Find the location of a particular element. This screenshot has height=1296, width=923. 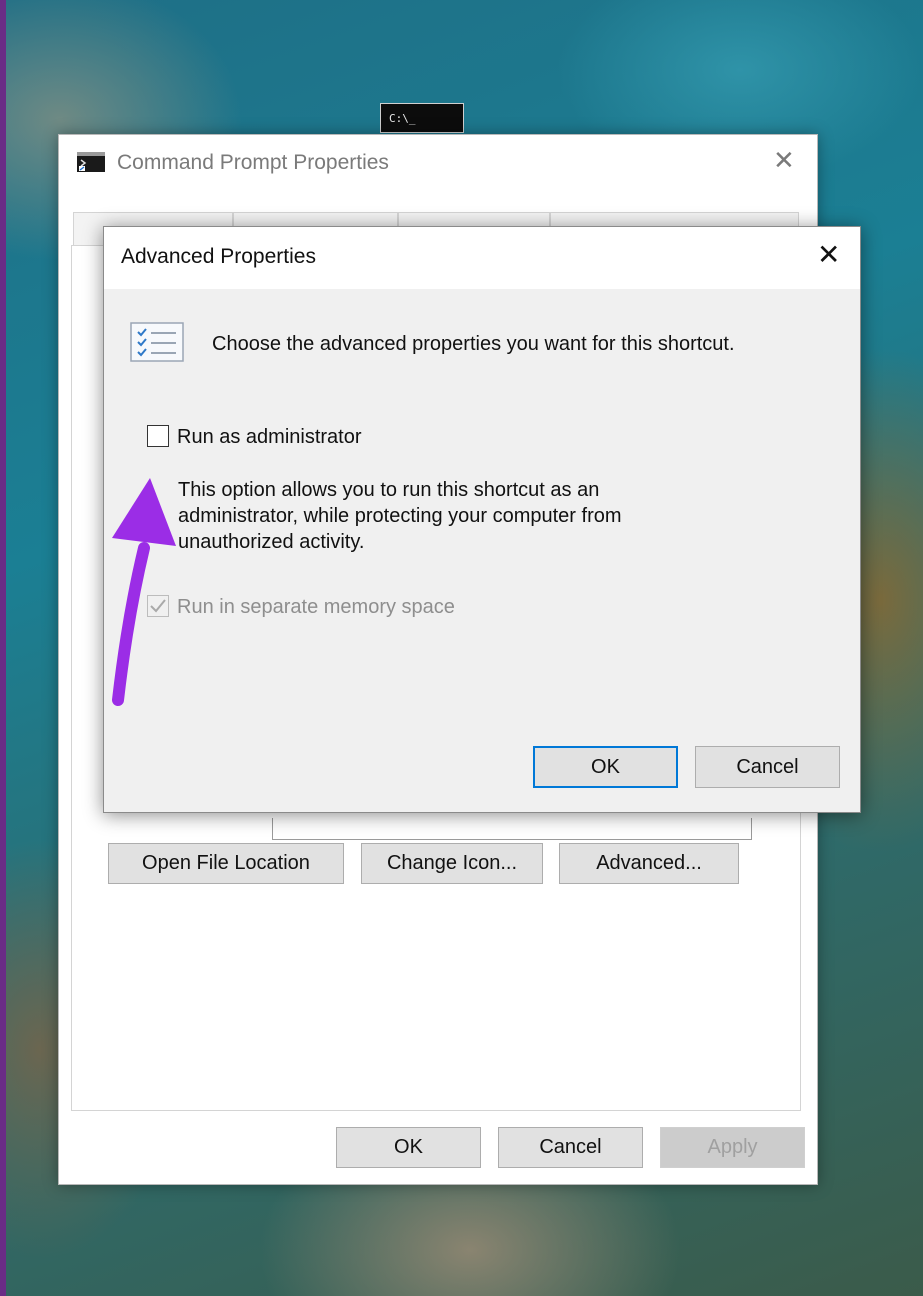

cmd-icon-text: C:\_ is located at coordinates (402, 118).